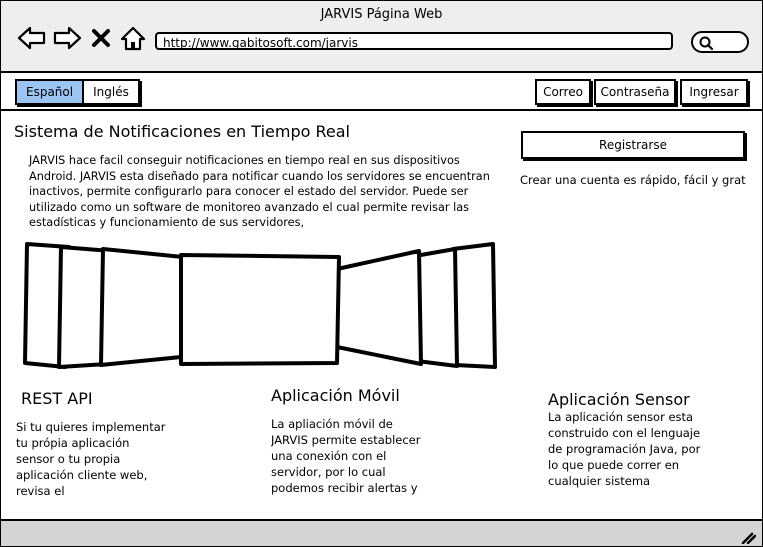 The height and width of the screenshot is (547, 763). Describe the element at coordinates (633, 145) in the screenshot. I see `register-button: Registrarse` at that location.